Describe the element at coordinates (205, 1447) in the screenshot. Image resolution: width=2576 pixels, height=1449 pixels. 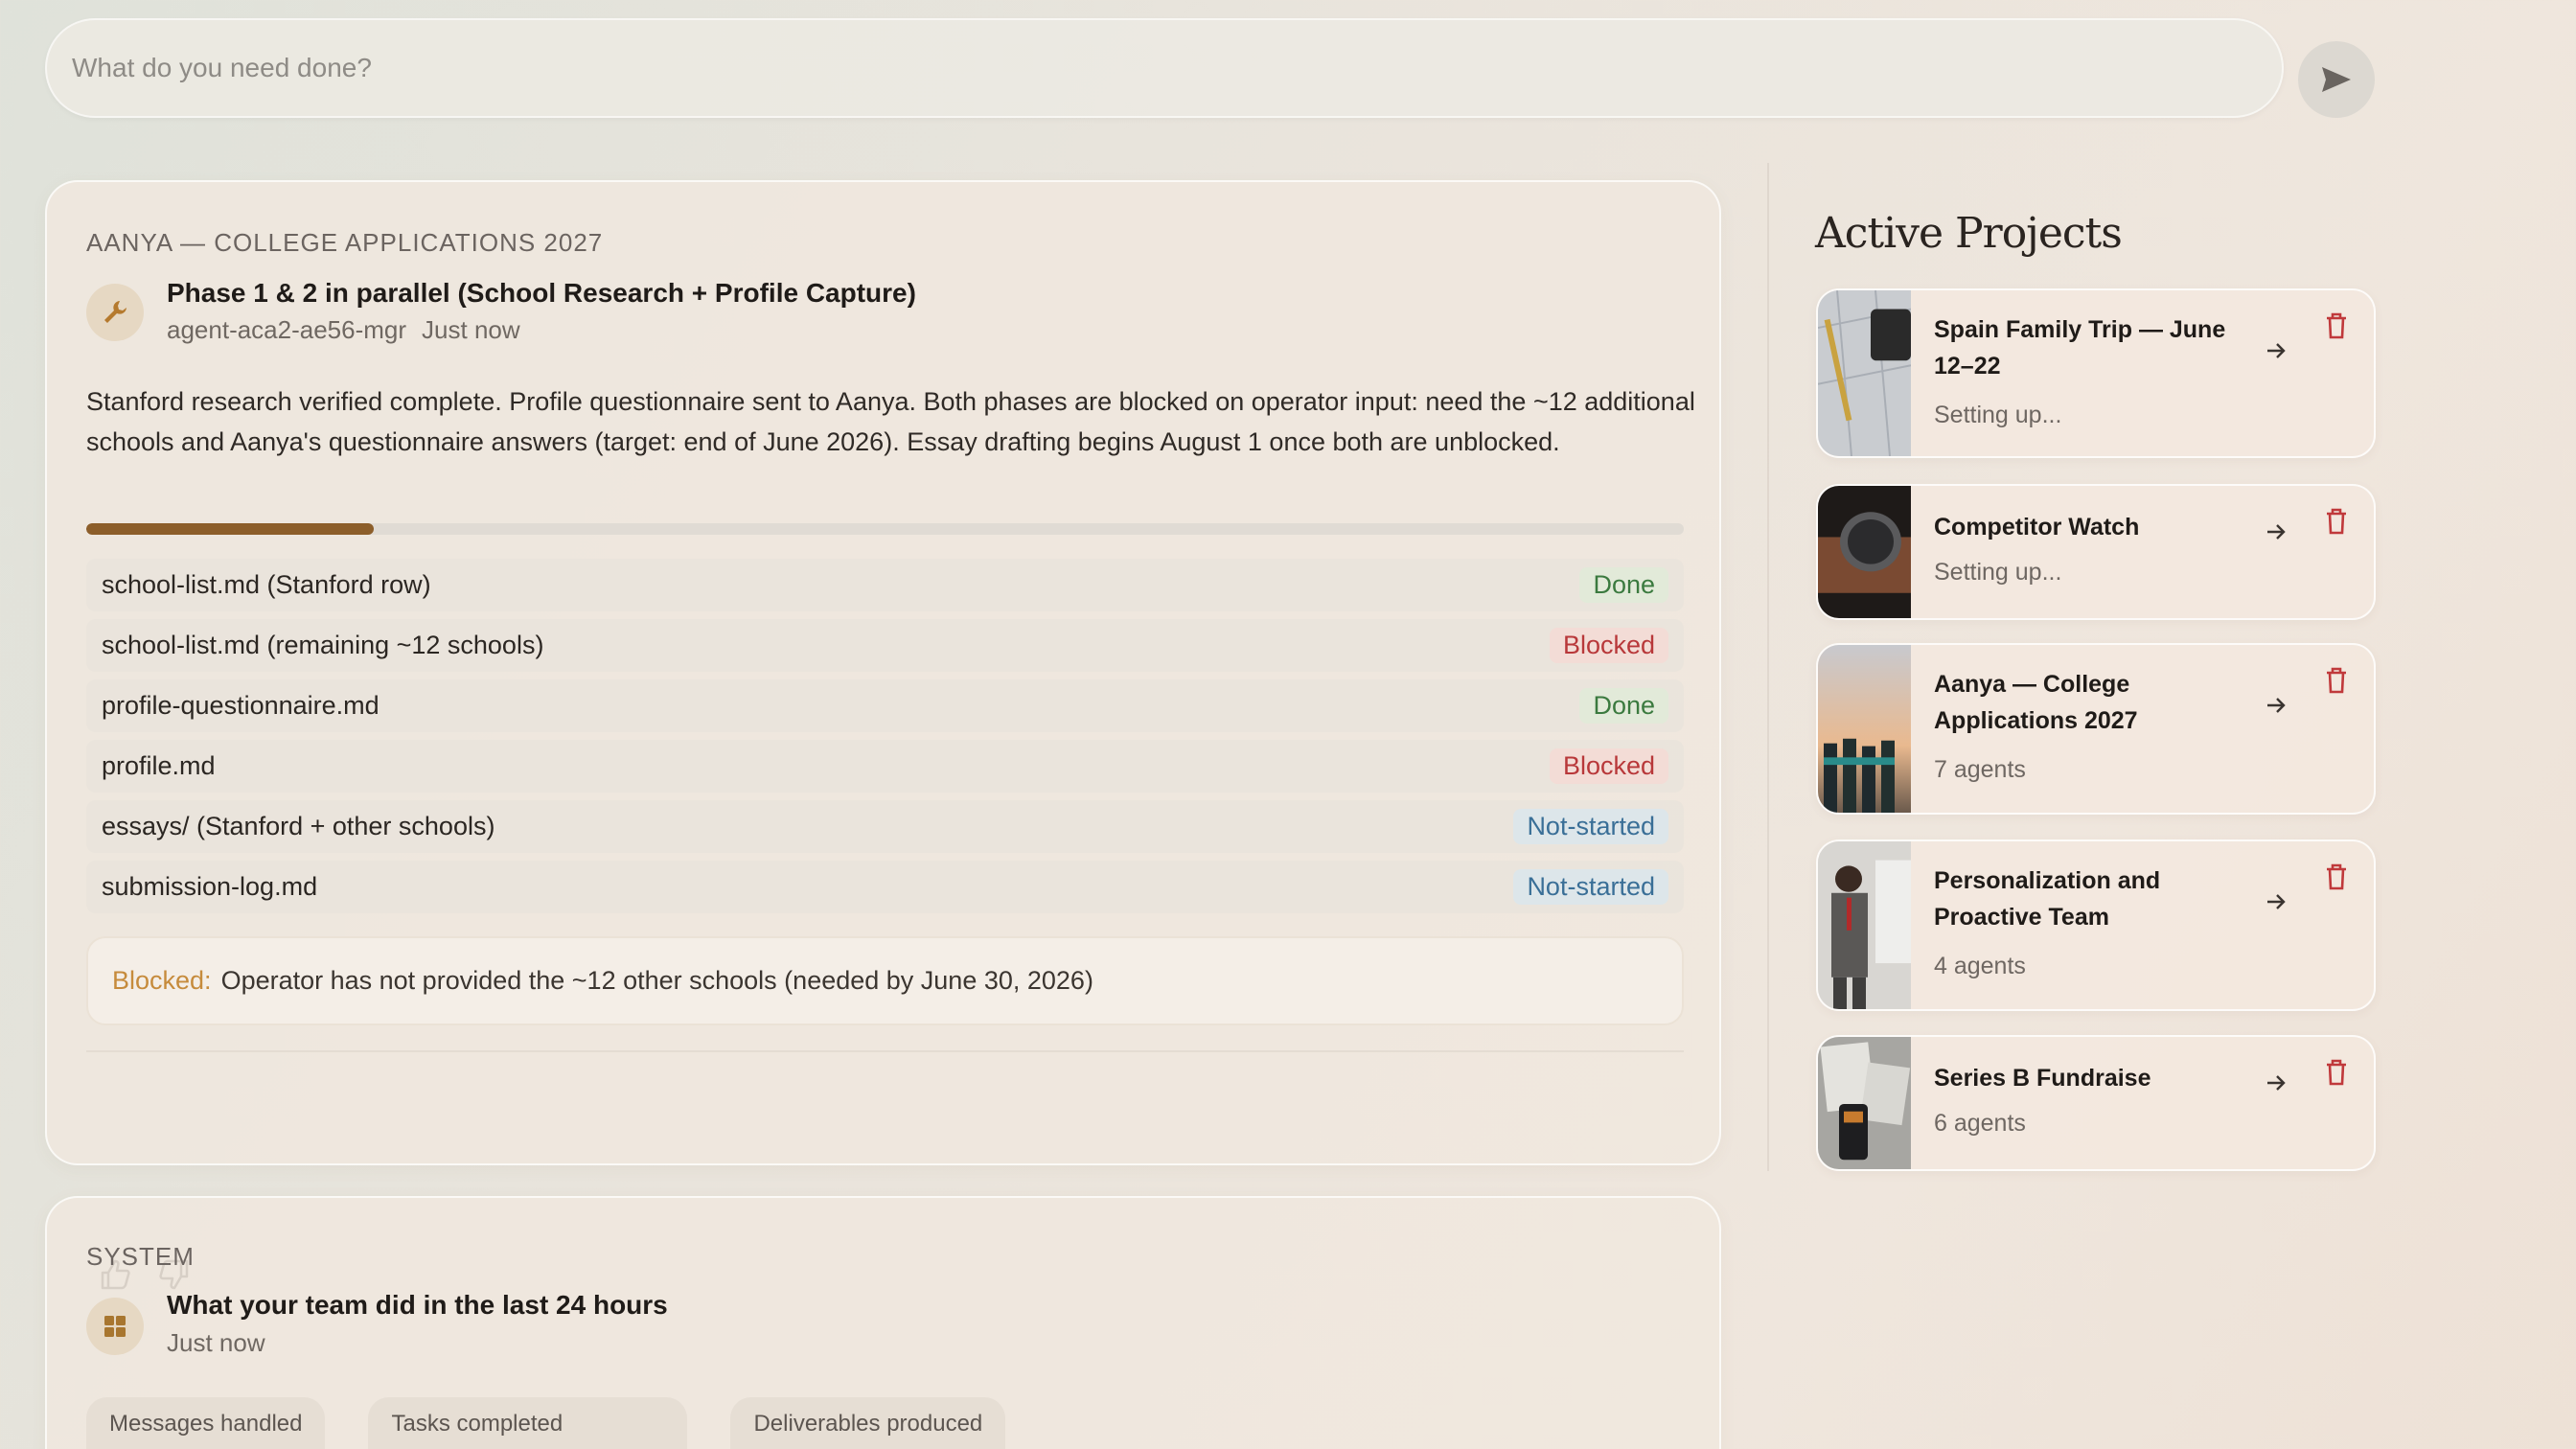
I see `stat-value: 124` at that location.